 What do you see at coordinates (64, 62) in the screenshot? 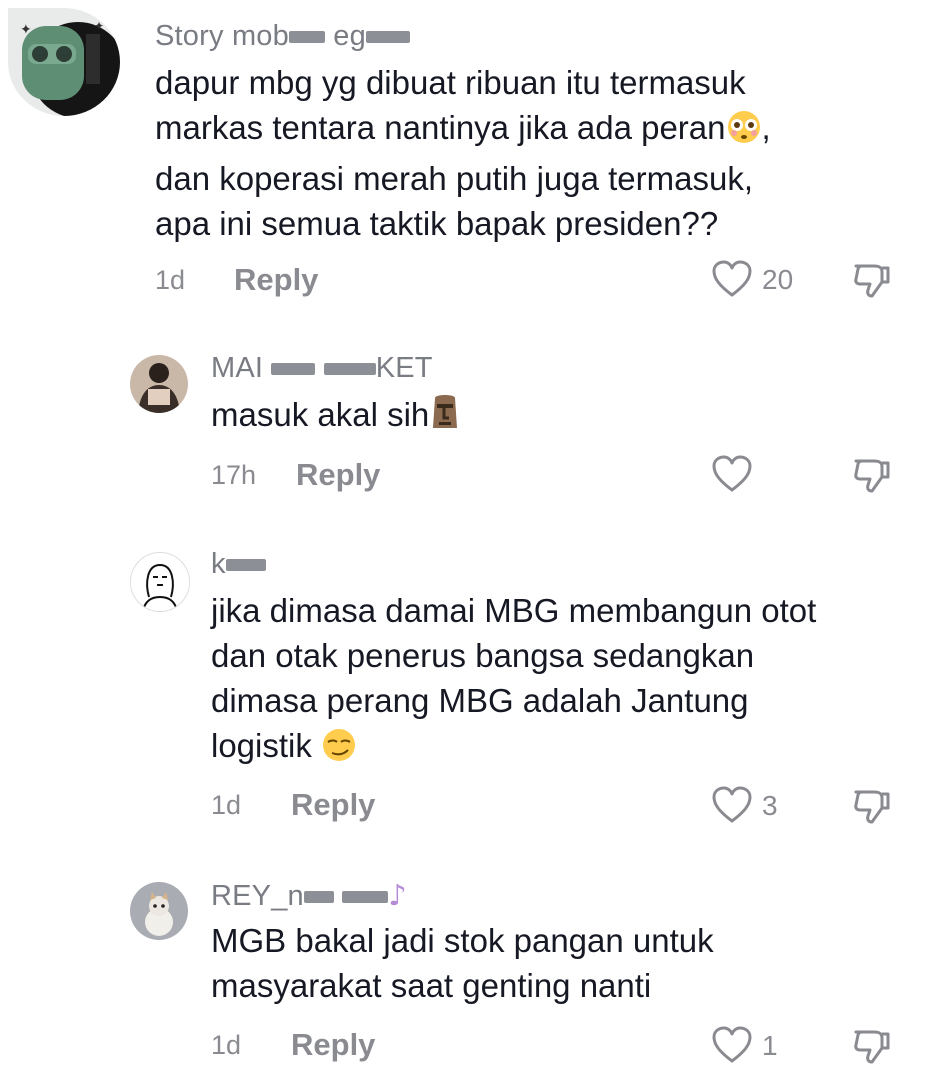
I see `avatar: ✦ ✦` at bounding box center [64, 62].